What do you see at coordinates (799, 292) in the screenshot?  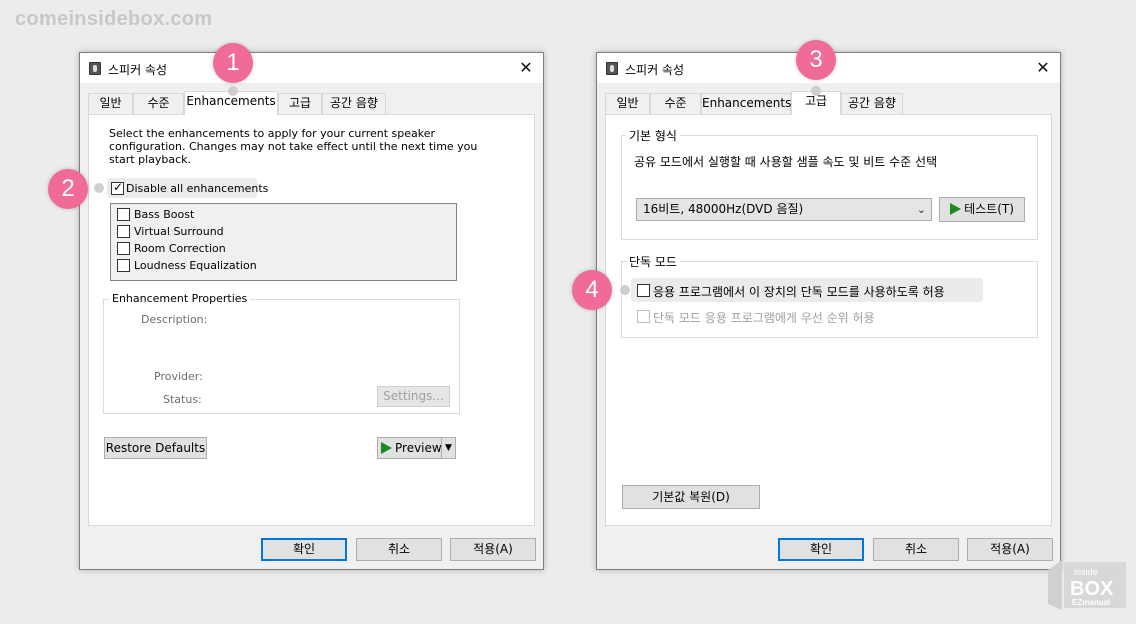 I see `allow-exclusive-label: 응용 프로그램에서 이 장치의 단독 모드를 사용하도록 허용` at bounding box center [799, 292].